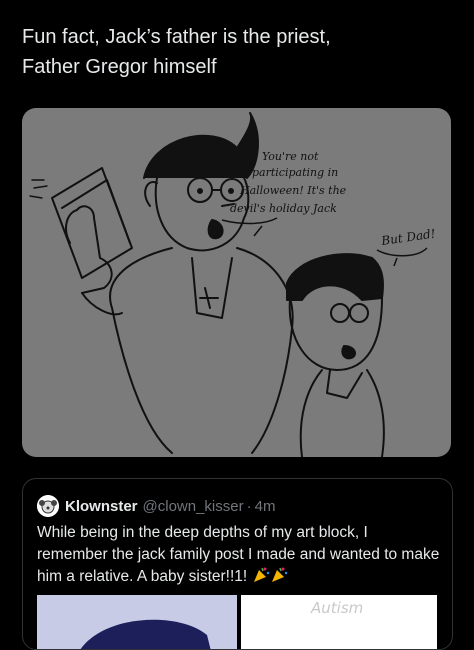  Describe the element at coordinates (101, 506) in the screenshot. I see `quote-display-name: Klownster` at that location.